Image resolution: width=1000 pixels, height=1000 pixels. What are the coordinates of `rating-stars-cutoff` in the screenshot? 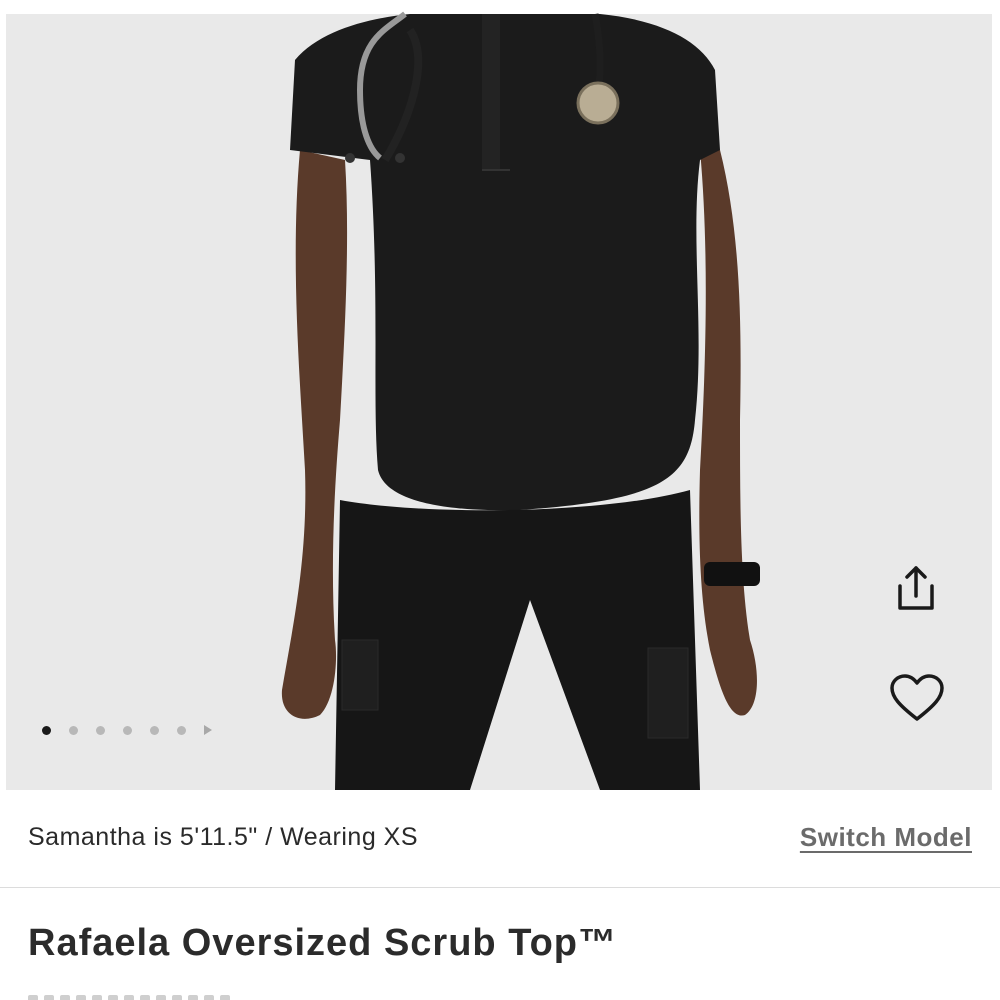 It's located at (143, 995).